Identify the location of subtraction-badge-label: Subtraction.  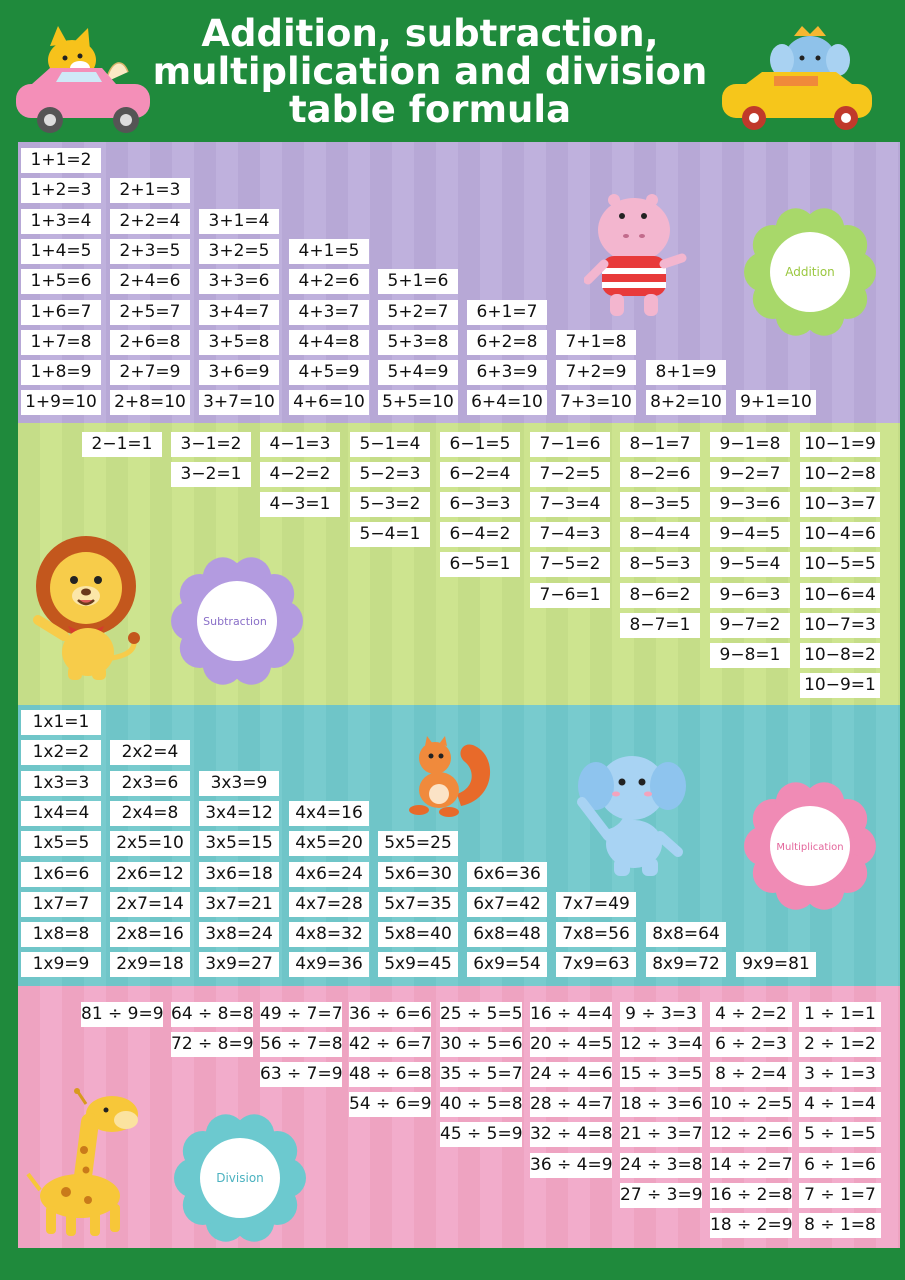
(235, 621).